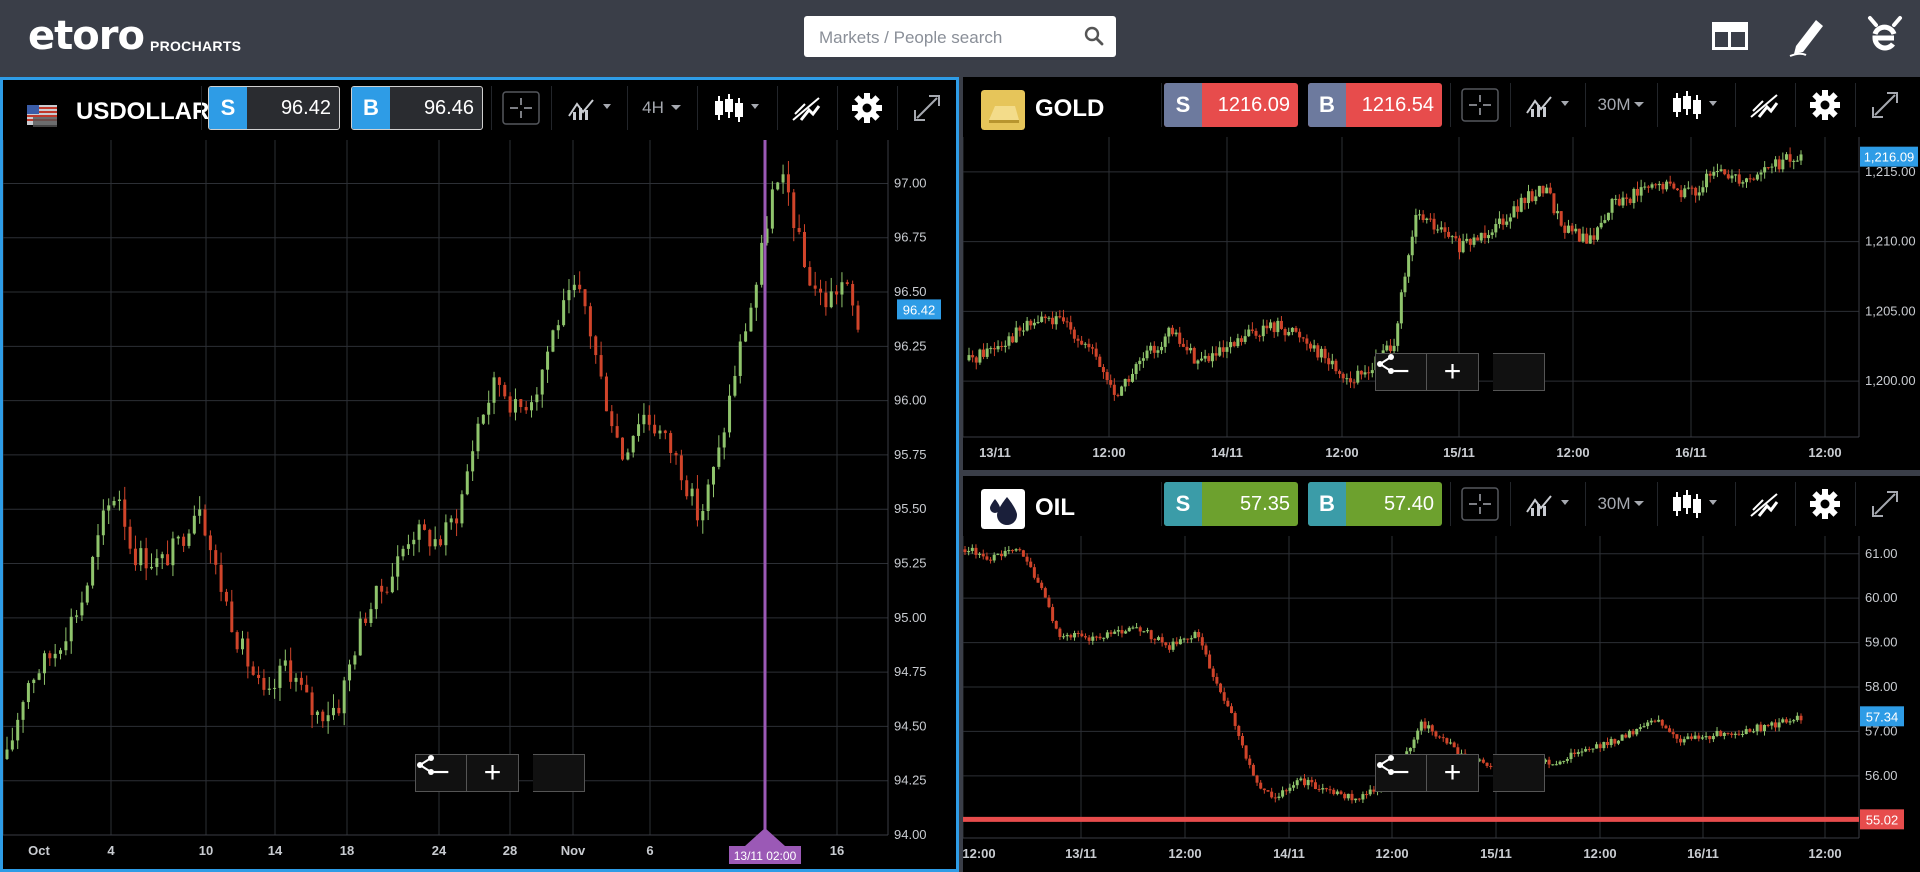  What do you see at coordinates (1881, 686) in the screenshot?
I see `y-tick-label: 58.00` at bounding box center [1881, 686].